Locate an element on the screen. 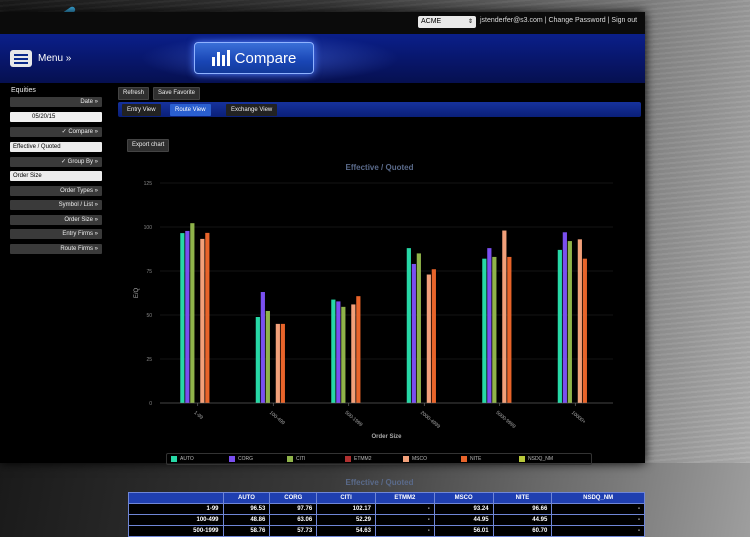  x-tick-label: 100-499 is located at coordinates (277, 418).